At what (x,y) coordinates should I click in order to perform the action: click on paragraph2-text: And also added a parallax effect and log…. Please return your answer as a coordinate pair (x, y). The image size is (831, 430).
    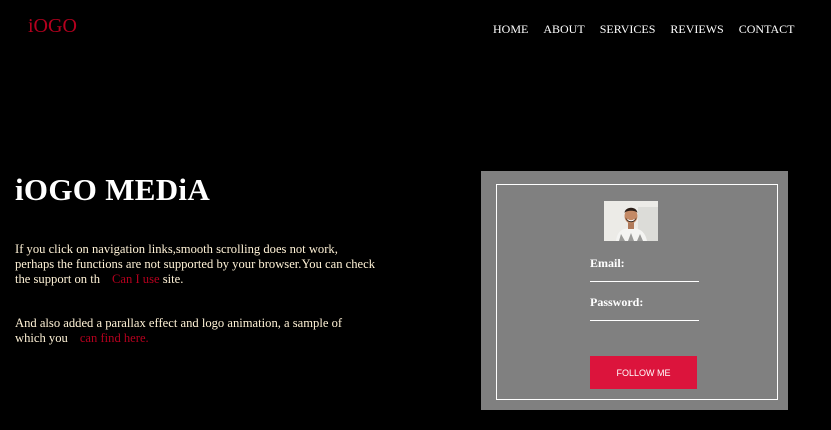
    Looking at the image, I should click on (179, 330).